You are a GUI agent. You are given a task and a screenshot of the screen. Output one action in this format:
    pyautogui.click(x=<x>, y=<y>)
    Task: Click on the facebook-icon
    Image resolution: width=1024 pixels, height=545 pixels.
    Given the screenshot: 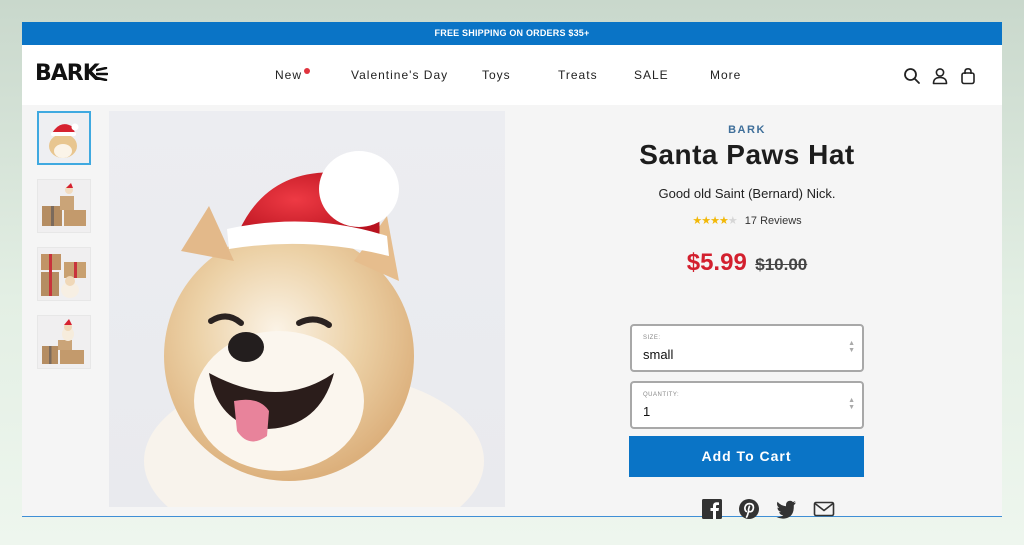 What is the action you would take?
    pyautogui.click(x=712, y=509)
    